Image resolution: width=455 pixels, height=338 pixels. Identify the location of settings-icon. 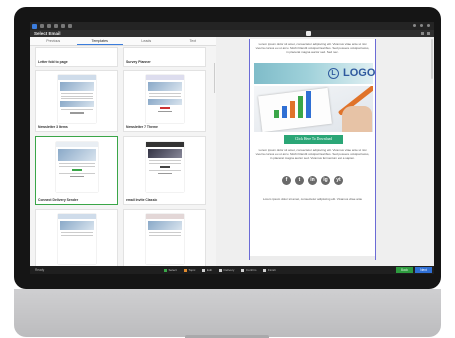
(421, 25).